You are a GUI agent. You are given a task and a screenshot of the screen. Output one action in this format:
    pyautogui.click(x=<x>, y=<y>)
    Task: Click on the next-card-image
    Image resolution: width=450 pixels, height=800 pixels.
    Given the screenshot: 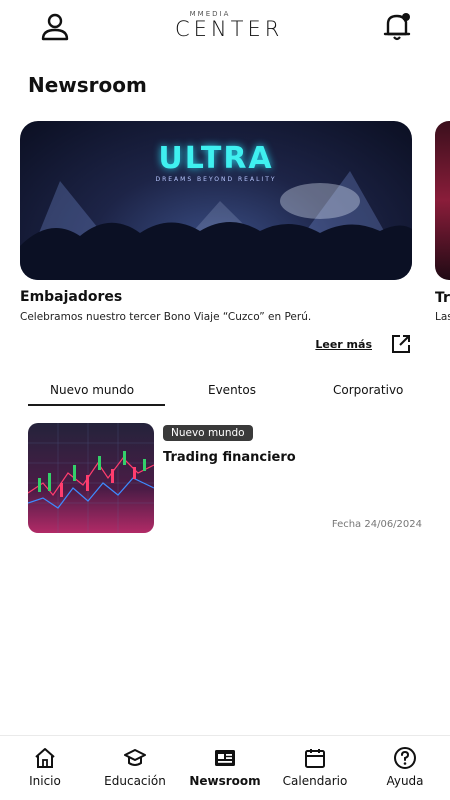 What is the action you would take?
    pyautogui.click(x=442, y=200)
    